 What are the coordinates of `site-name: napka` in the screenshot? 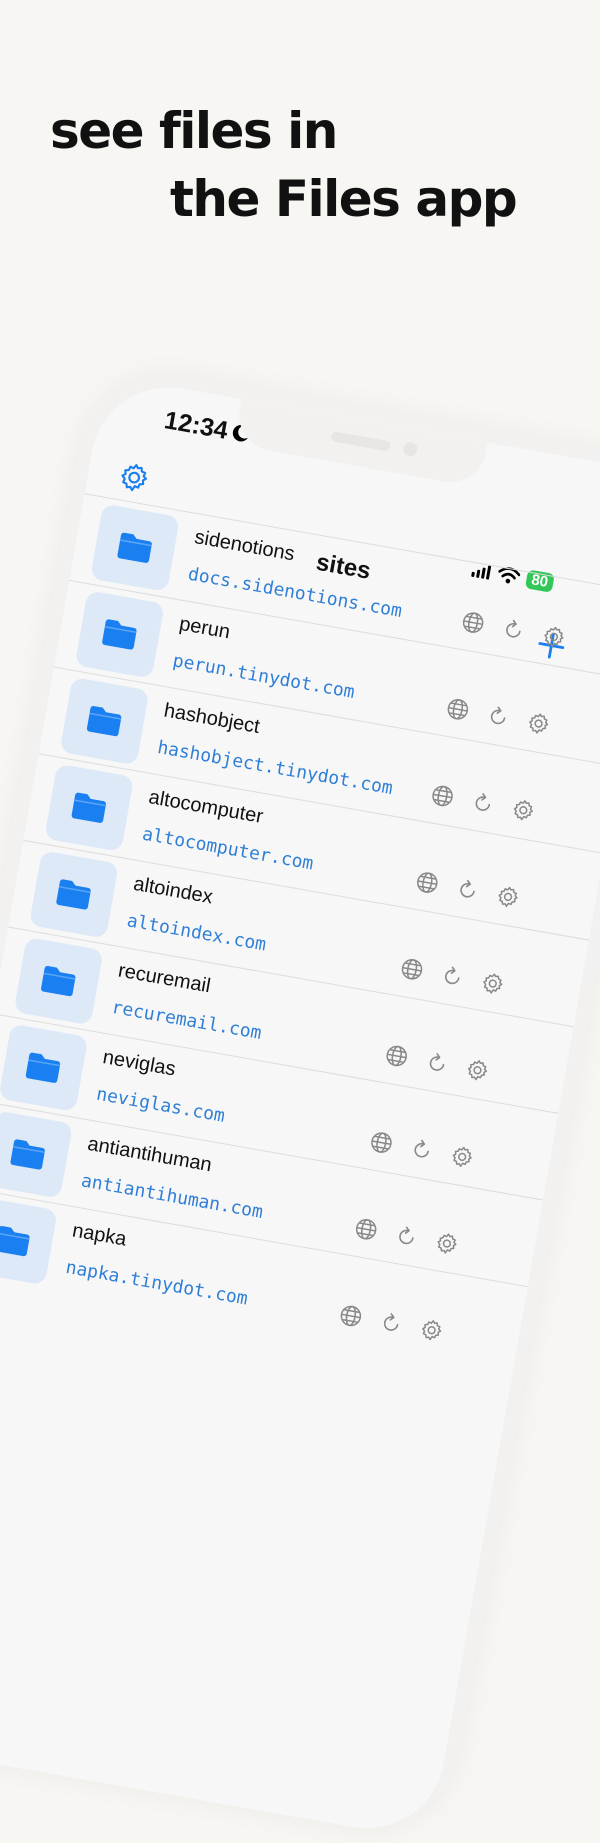 It's located at (99, 1235).